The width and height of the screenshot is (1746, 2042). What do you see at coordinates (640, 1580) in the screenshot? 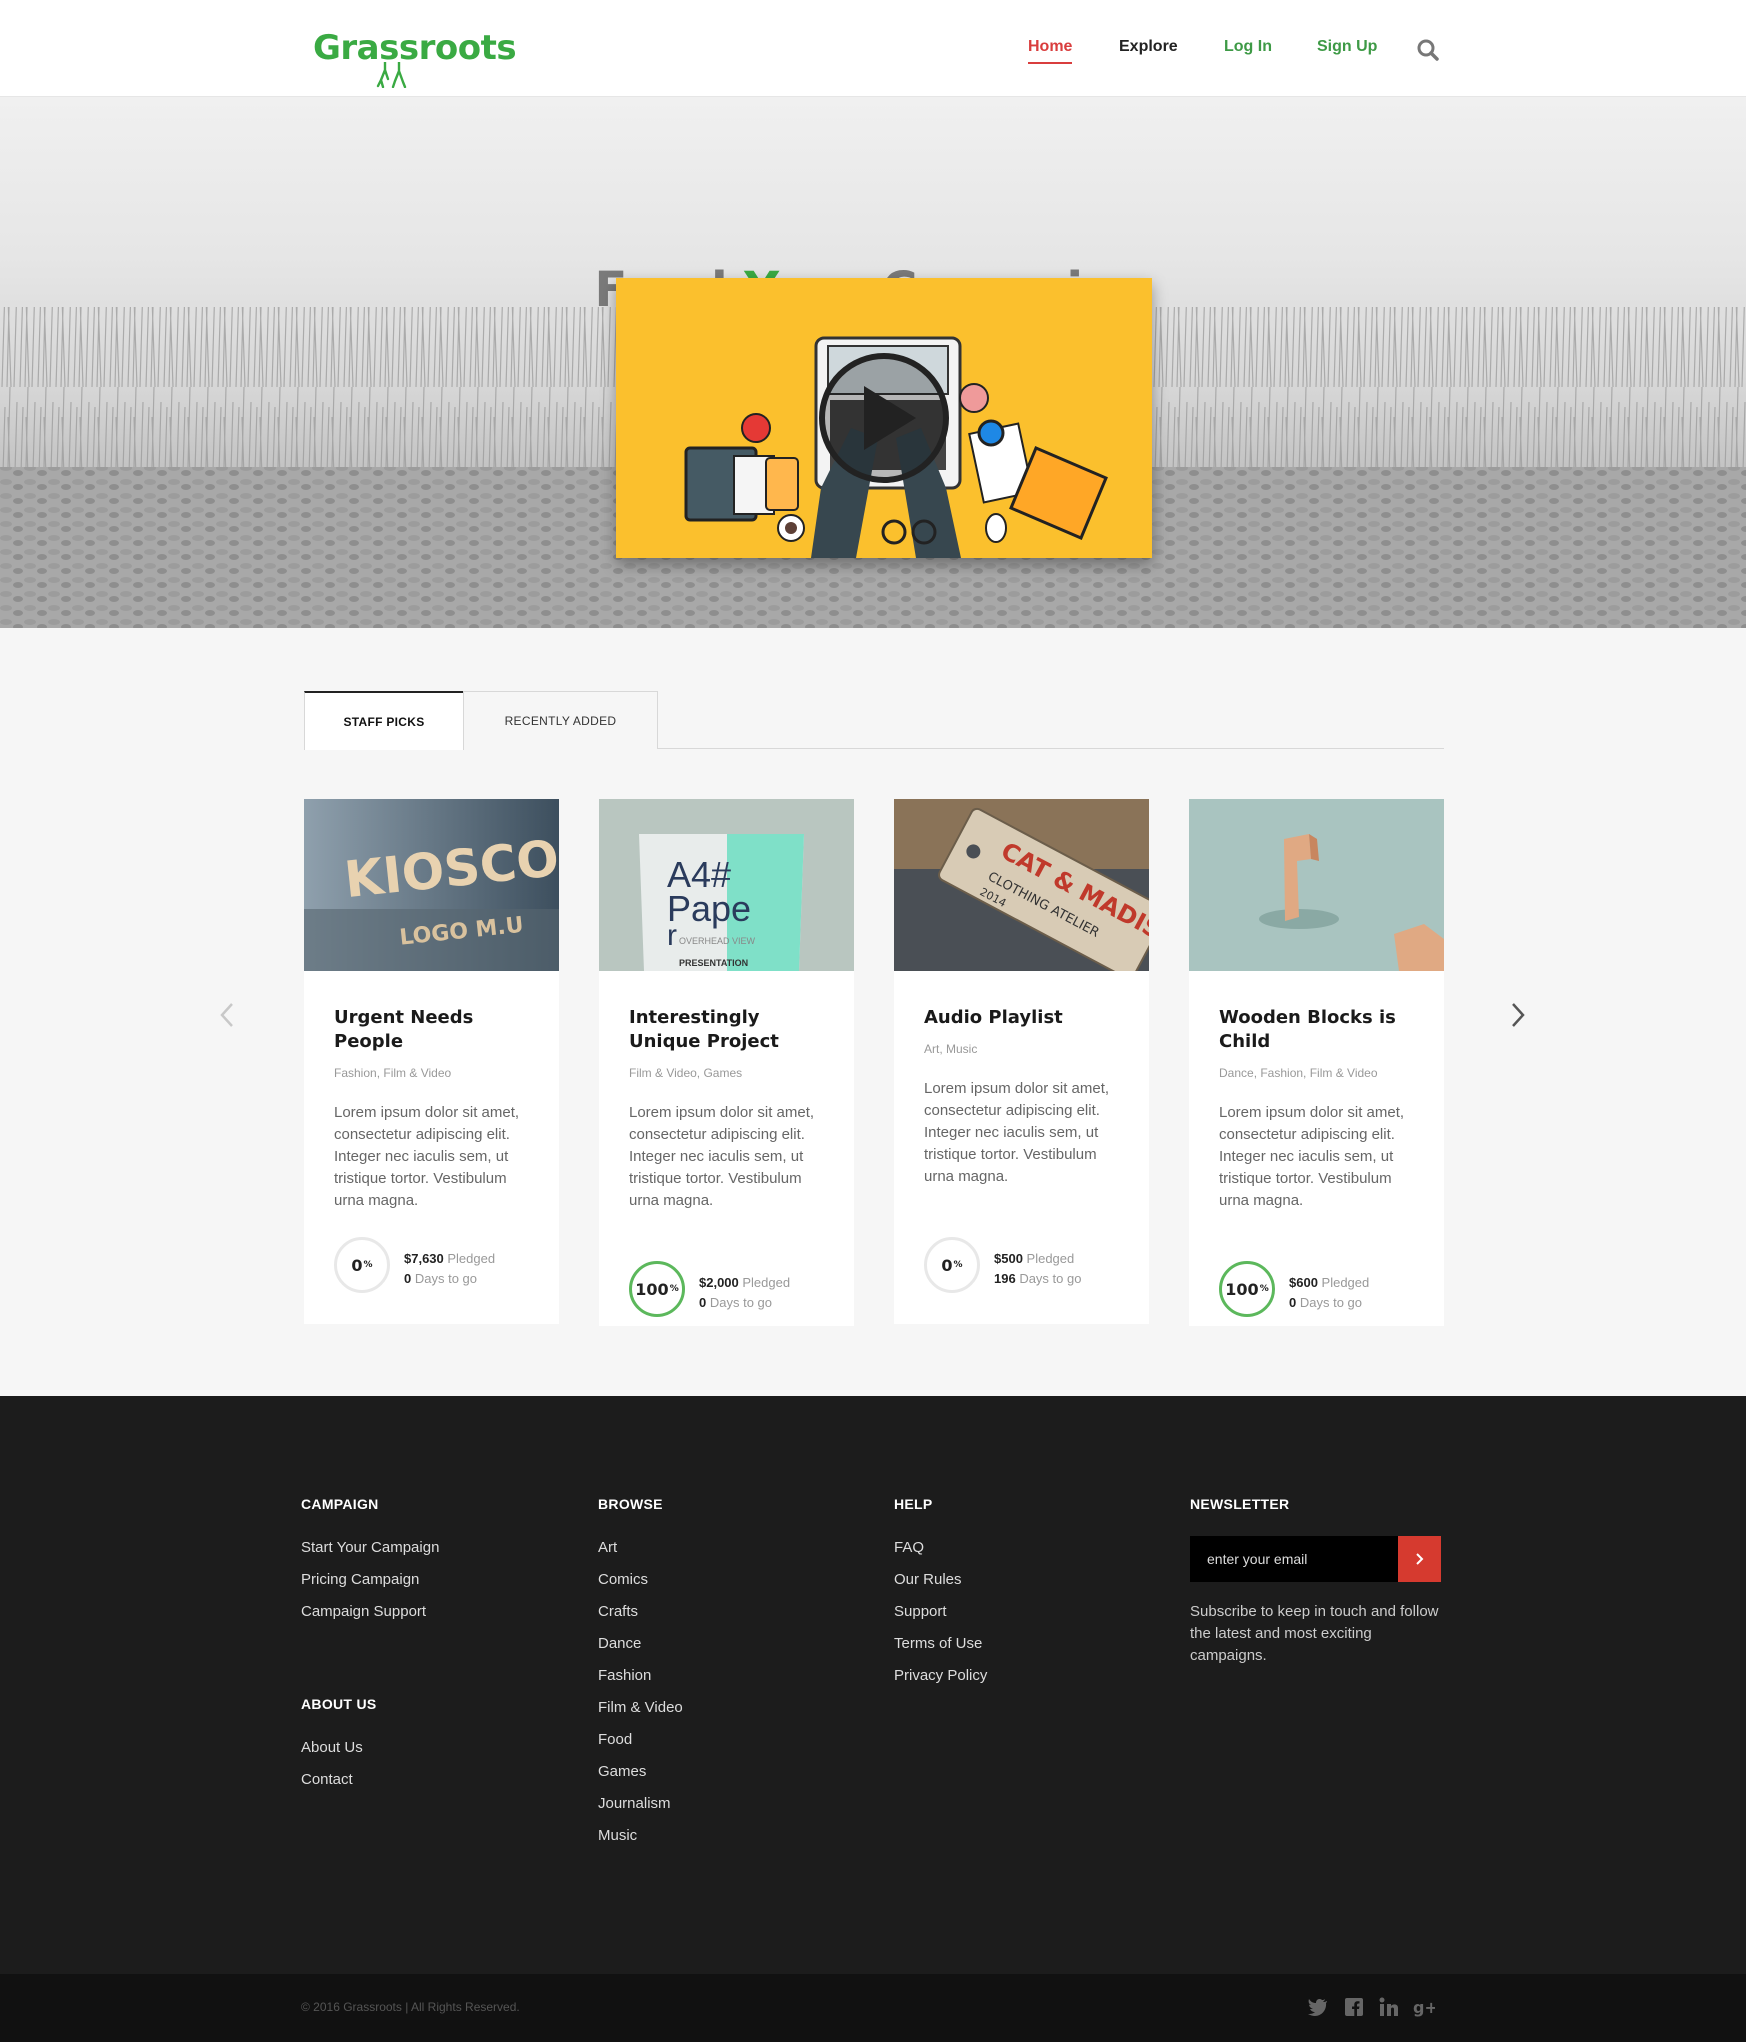
I see `footer-link: Comics` at bounding box center [640, 1580].